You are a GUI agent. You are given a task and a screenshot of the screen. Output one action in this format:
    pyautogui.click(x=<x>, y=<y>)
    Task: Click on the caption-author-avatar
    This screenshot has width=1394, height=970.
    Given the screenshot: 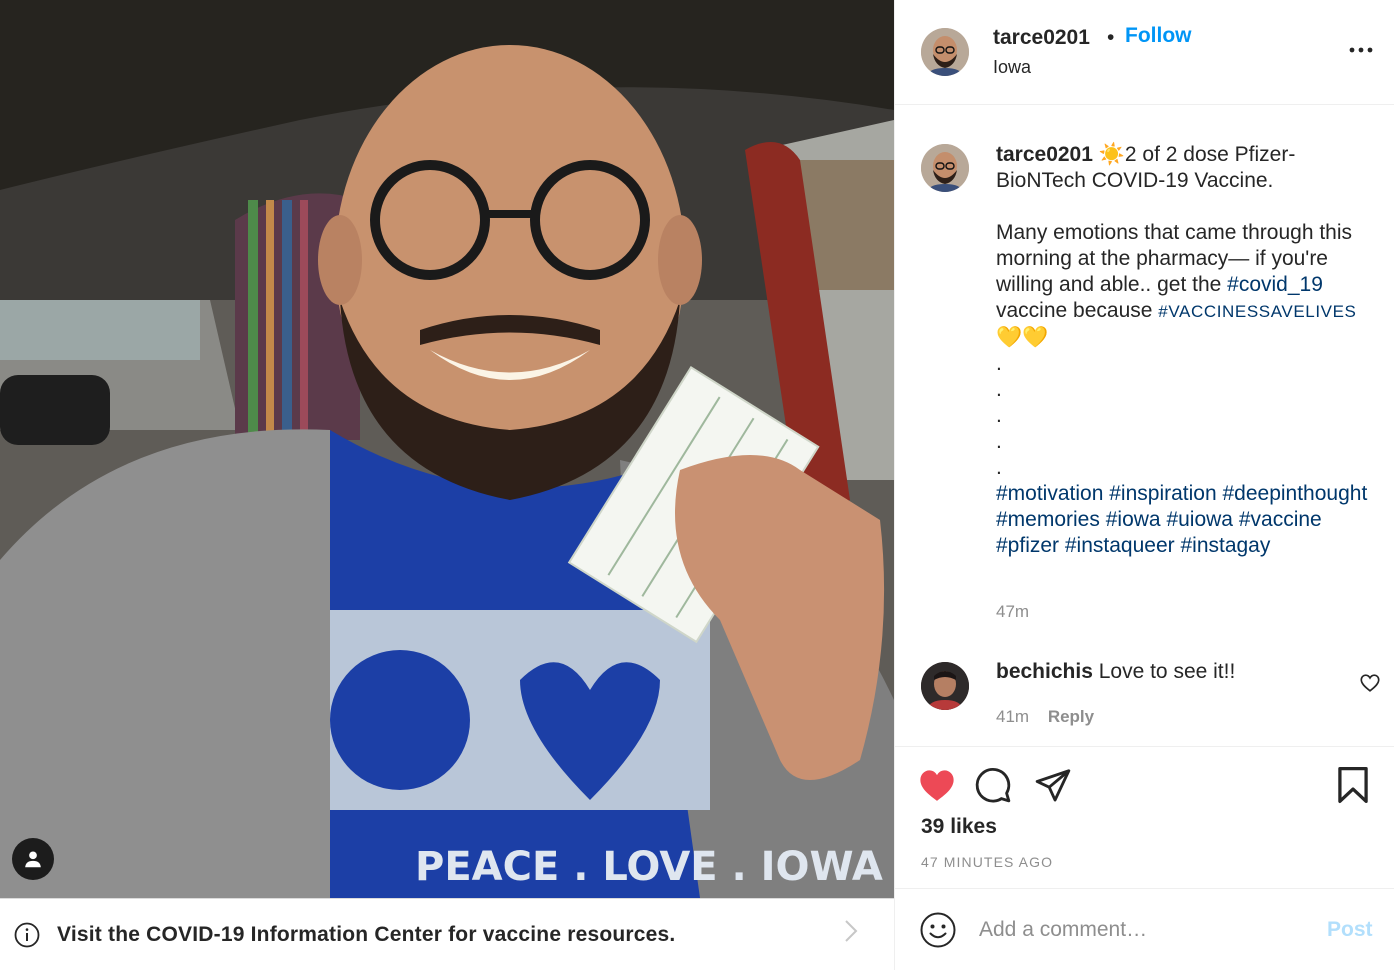 What is the action you would take?
    pyautogui.click(x=945, y=168)
    